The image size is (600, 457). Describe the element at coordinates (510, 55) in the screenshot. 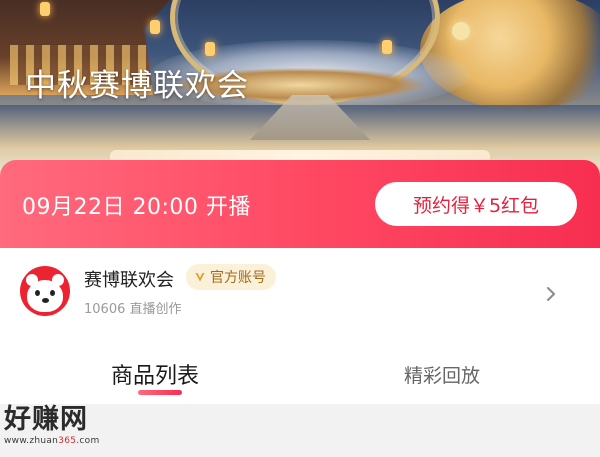

I see `osmanthus-blossom-illustration` at that location.